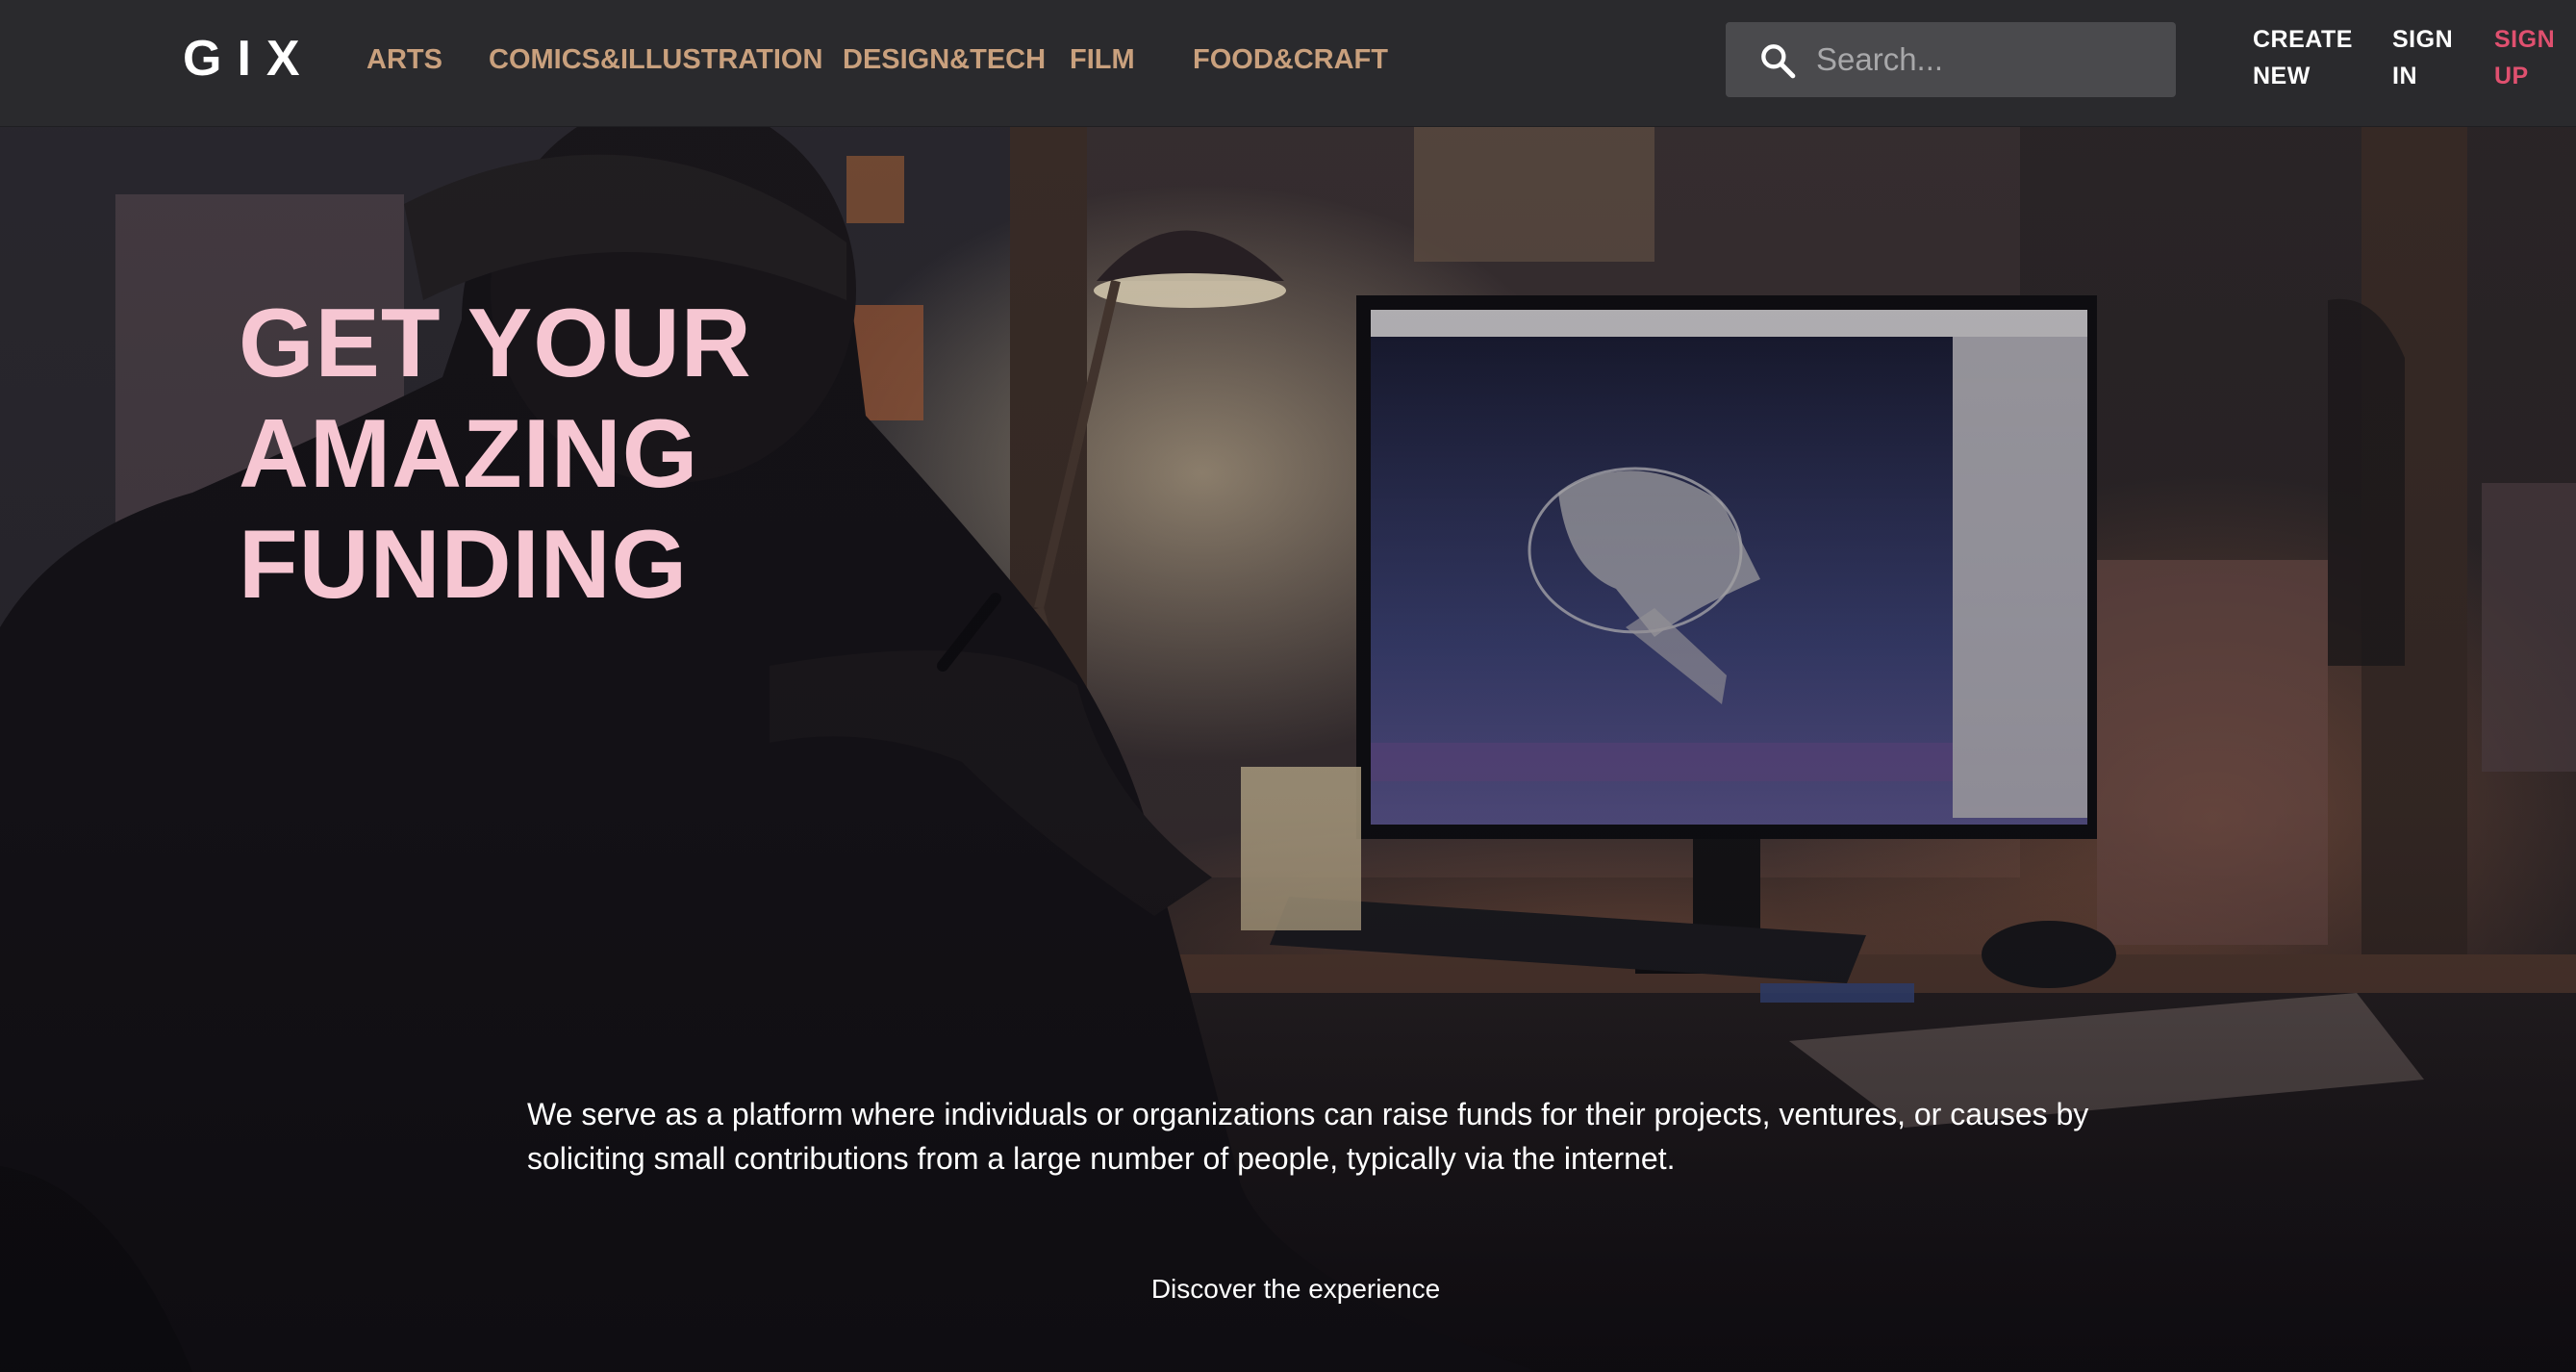 This screenshot has height=1372, width=2576. I want to click on search-input, so click(1989, 59).